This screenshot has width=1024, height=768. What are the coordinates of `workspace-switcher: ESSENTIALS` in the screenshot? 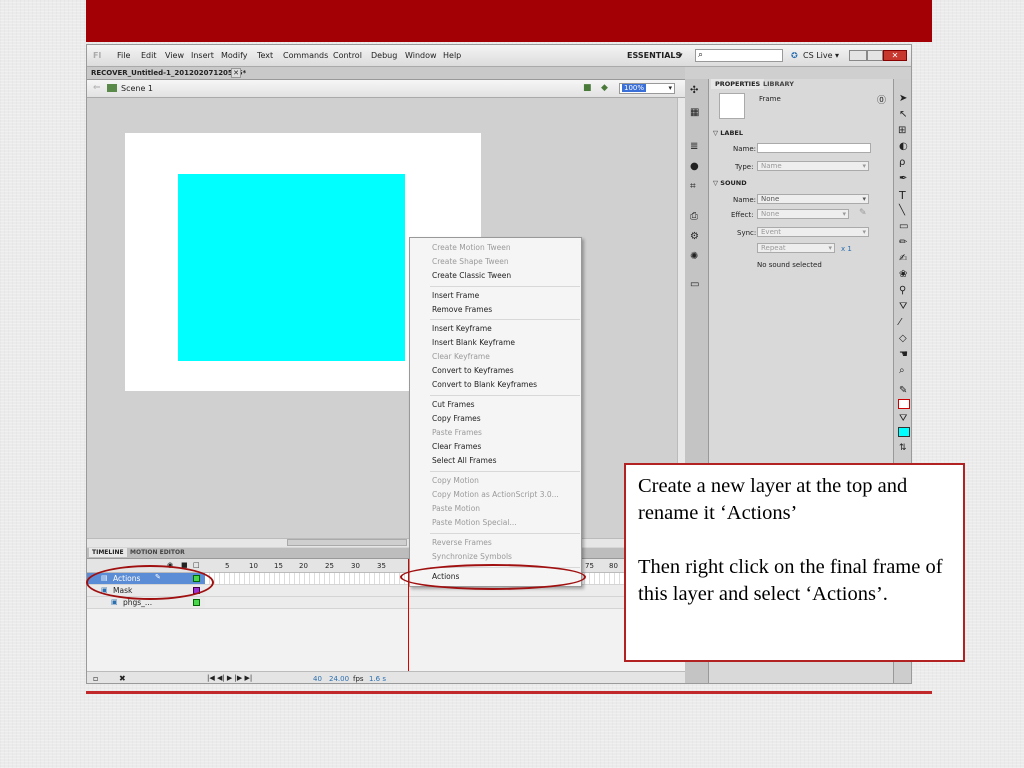 It's located at (654, 55).